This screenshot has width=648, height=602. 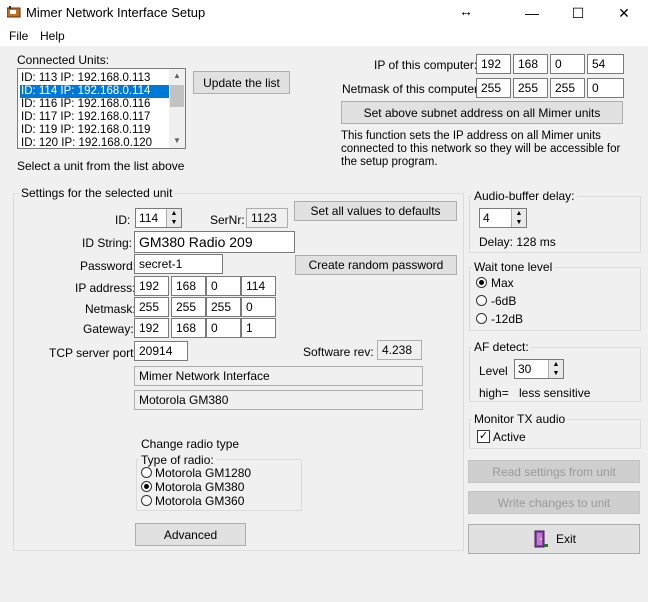 I want to click on password-field: secret-1, so click(x=178, y=264).